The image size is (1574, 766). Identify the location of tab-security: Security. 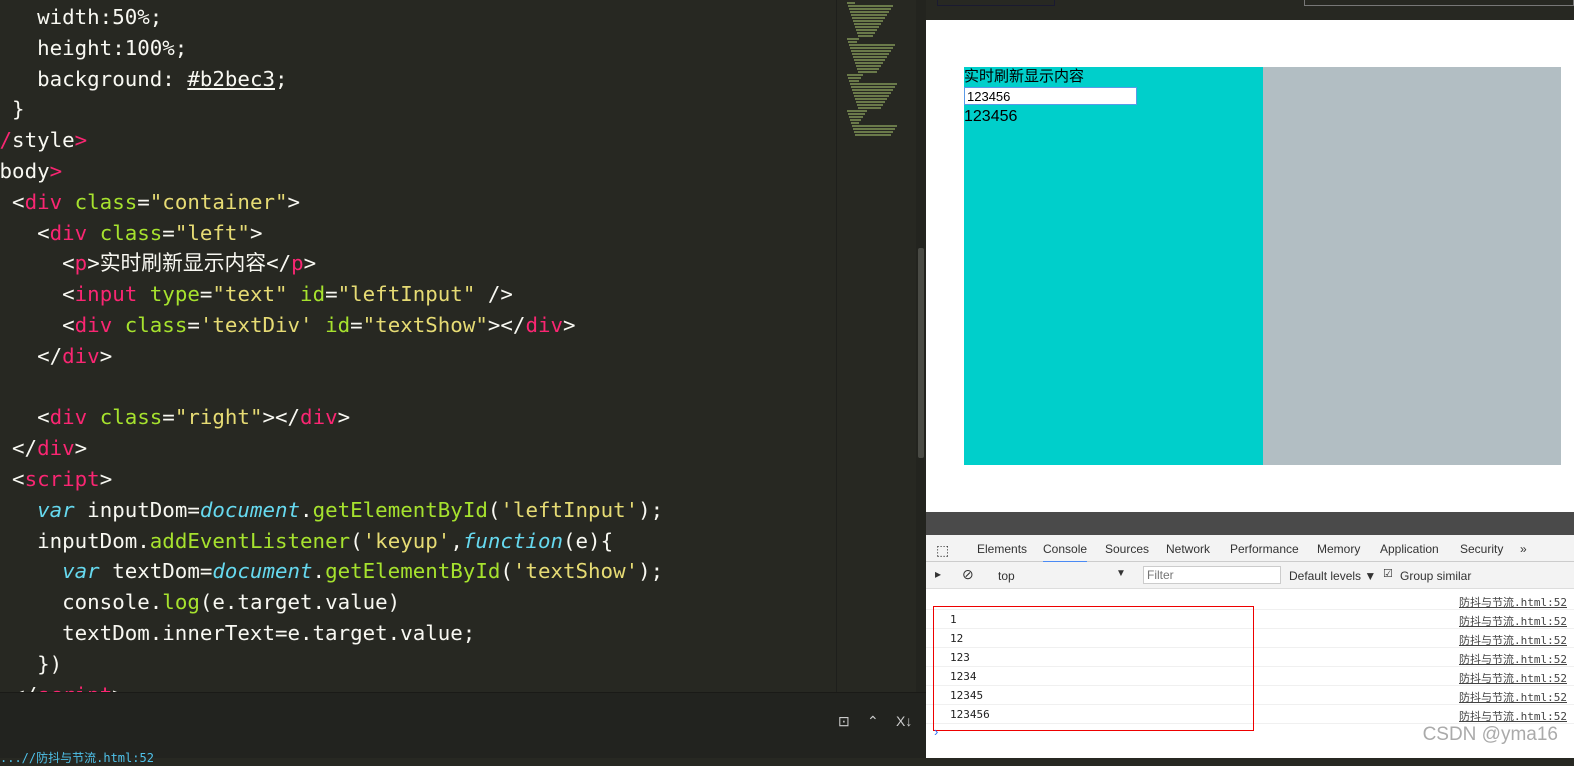
(1481, 549).